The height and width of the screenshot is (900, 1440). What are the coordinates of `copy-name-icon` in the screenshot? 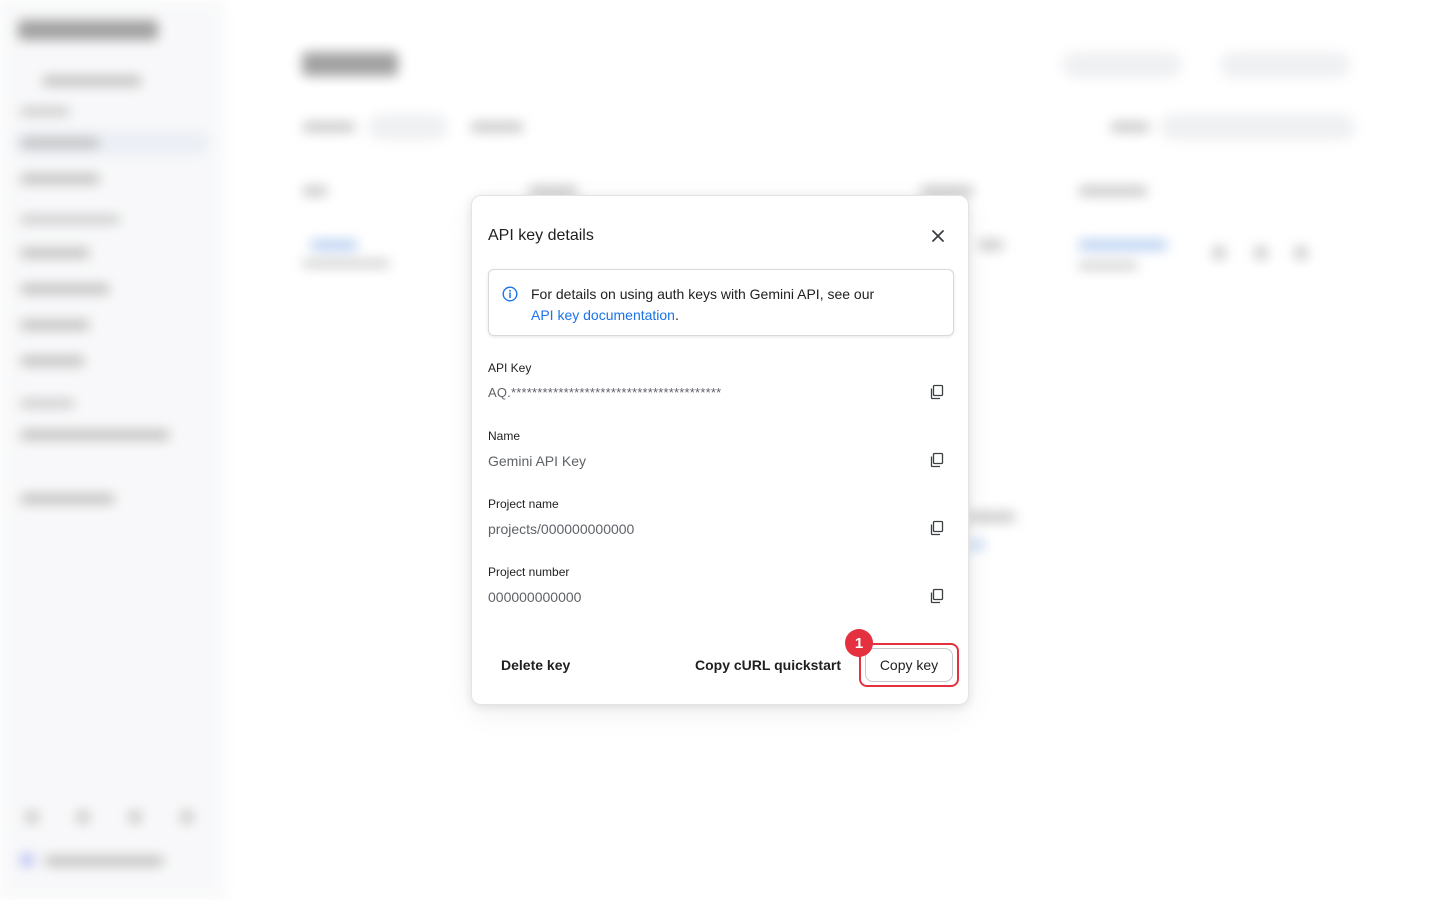 It's located at (937, 460).